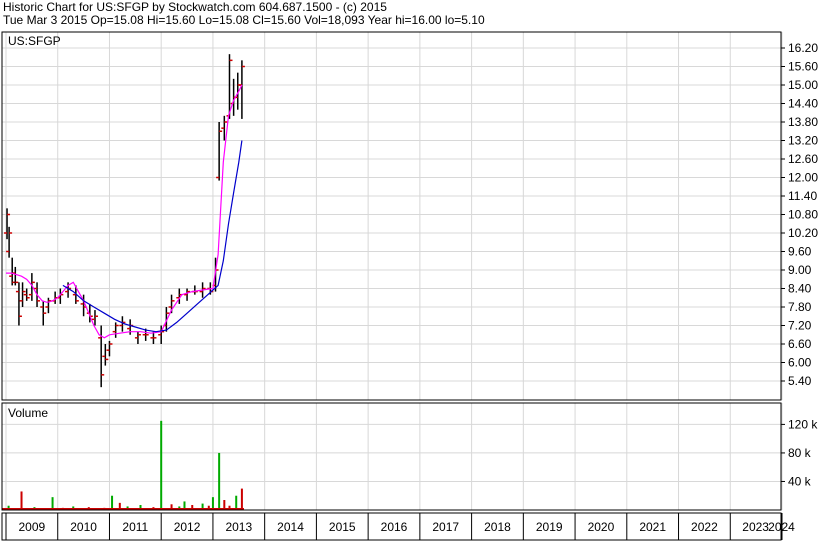 Image resolution: width=830 pixels, height=543 pixels. Describe the element at coordinates (123, 465) in the screenshot. I see `volume-bars` at that location.